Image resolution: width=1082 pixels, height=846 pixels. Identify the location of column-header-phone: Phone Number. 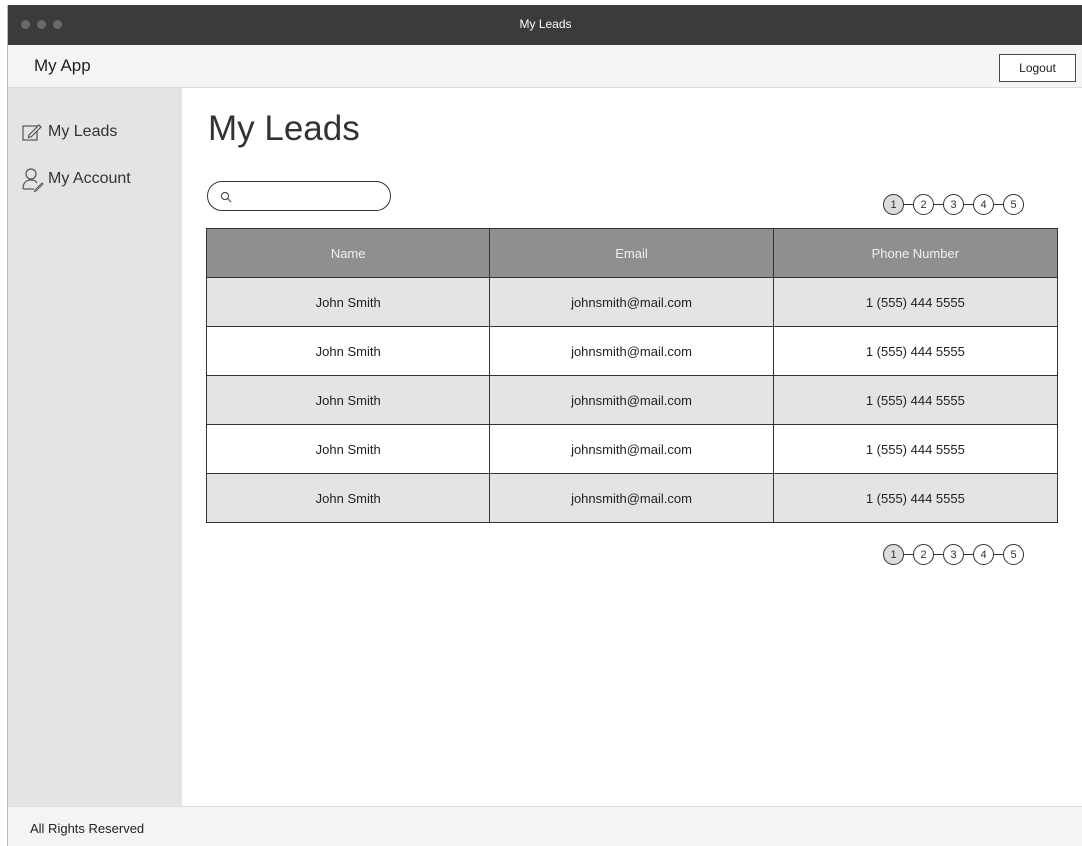
(915, 253).